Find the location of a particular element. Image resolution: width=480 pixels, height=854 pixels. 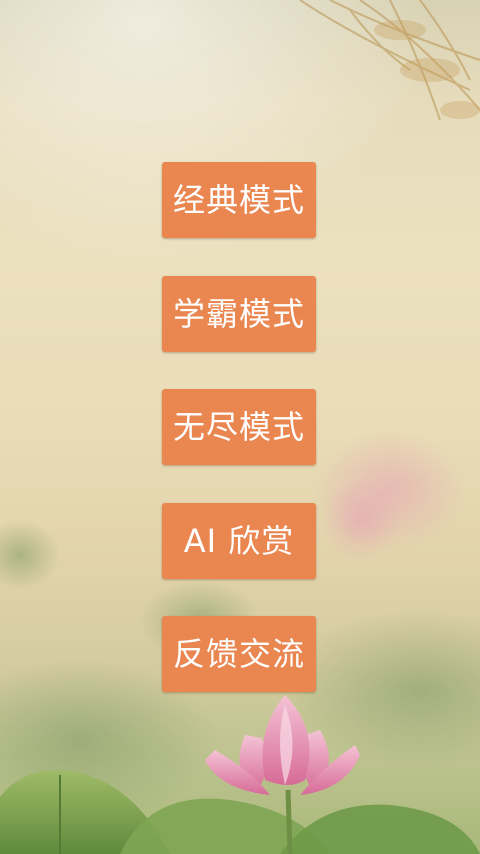

endless-mode-button: 无尽模式 is located at coordinates (239, 427).